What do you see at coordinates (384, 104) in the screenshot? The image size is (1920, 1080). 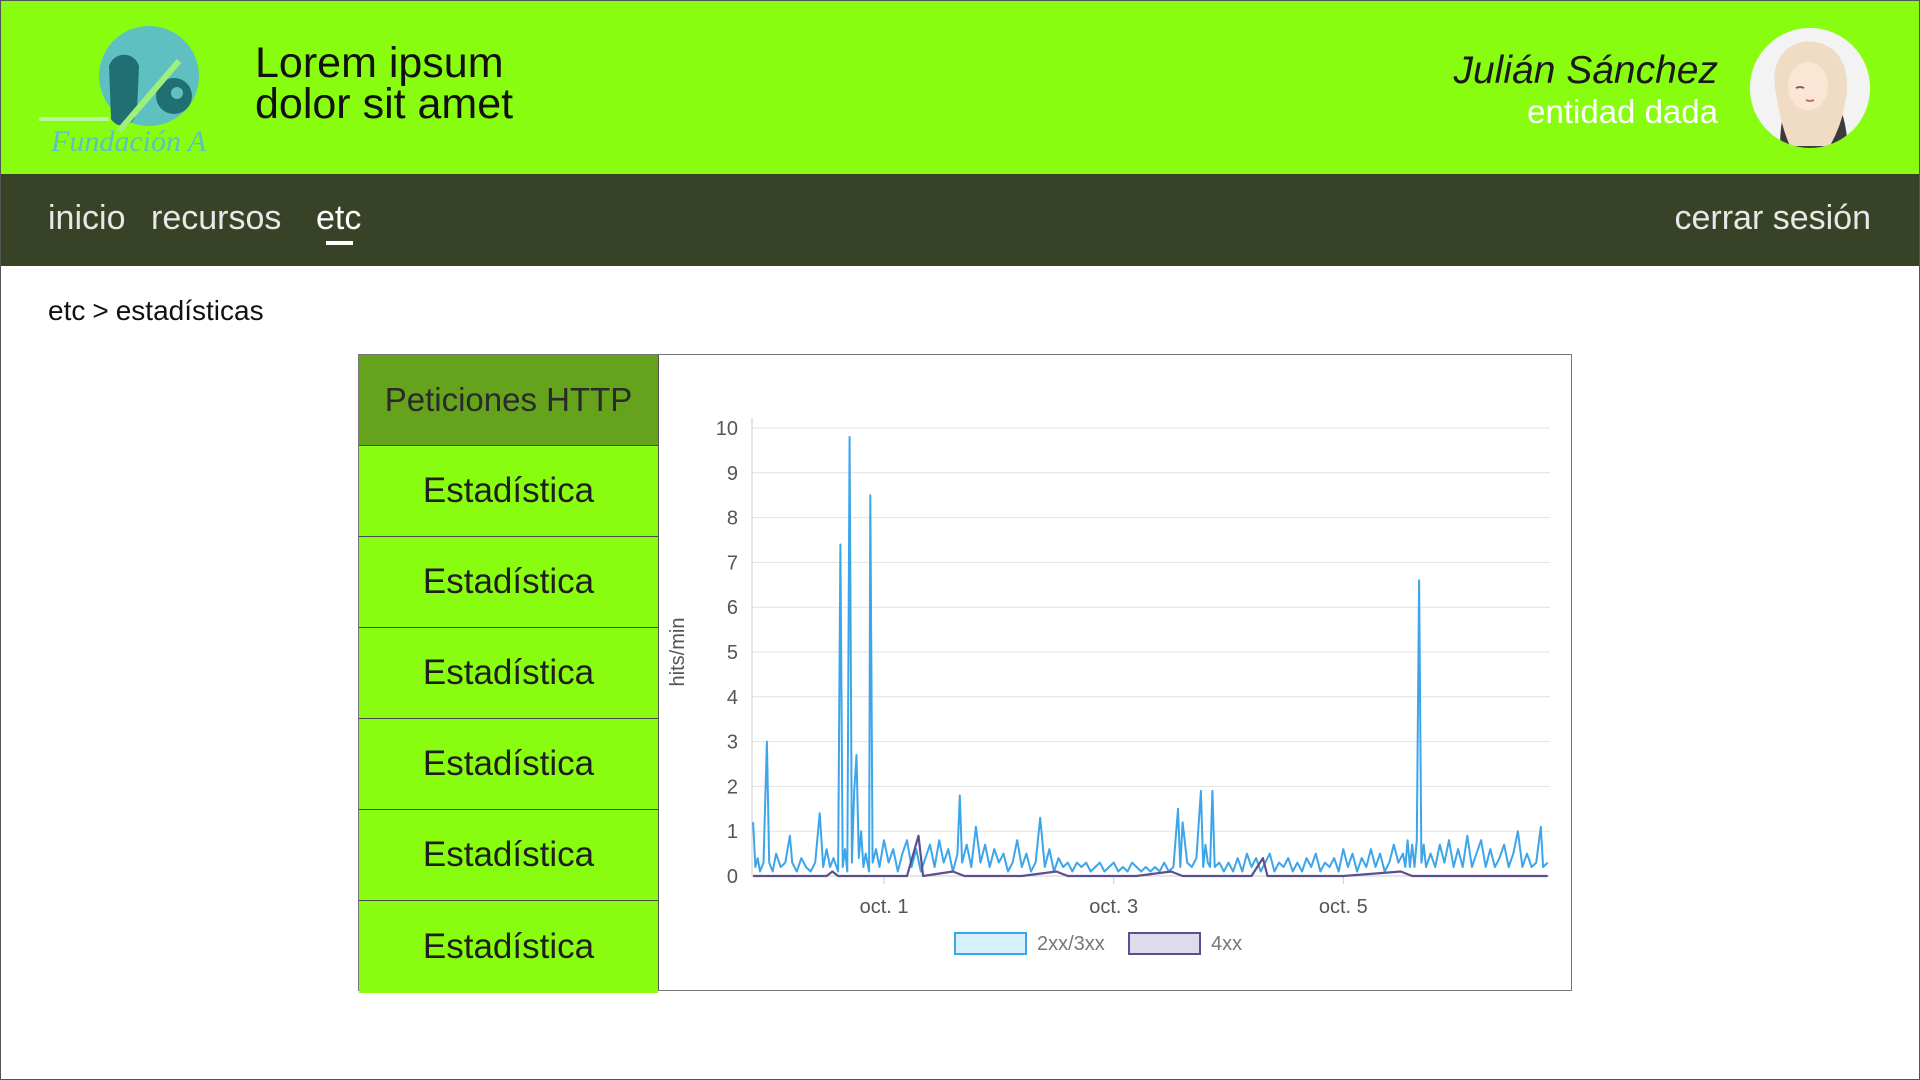 I see `site-title-line2: dolor sit amet` at bounding box center [384, 104].